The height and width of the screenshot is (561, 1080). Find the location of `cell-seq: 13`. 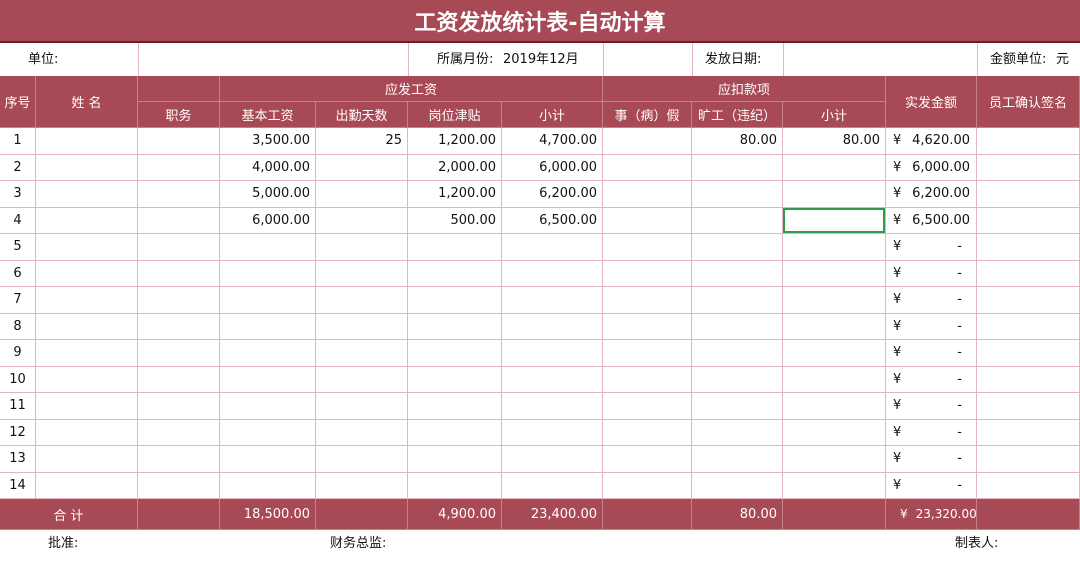

cell-seq: 13 is located at coordinates (18, 459).